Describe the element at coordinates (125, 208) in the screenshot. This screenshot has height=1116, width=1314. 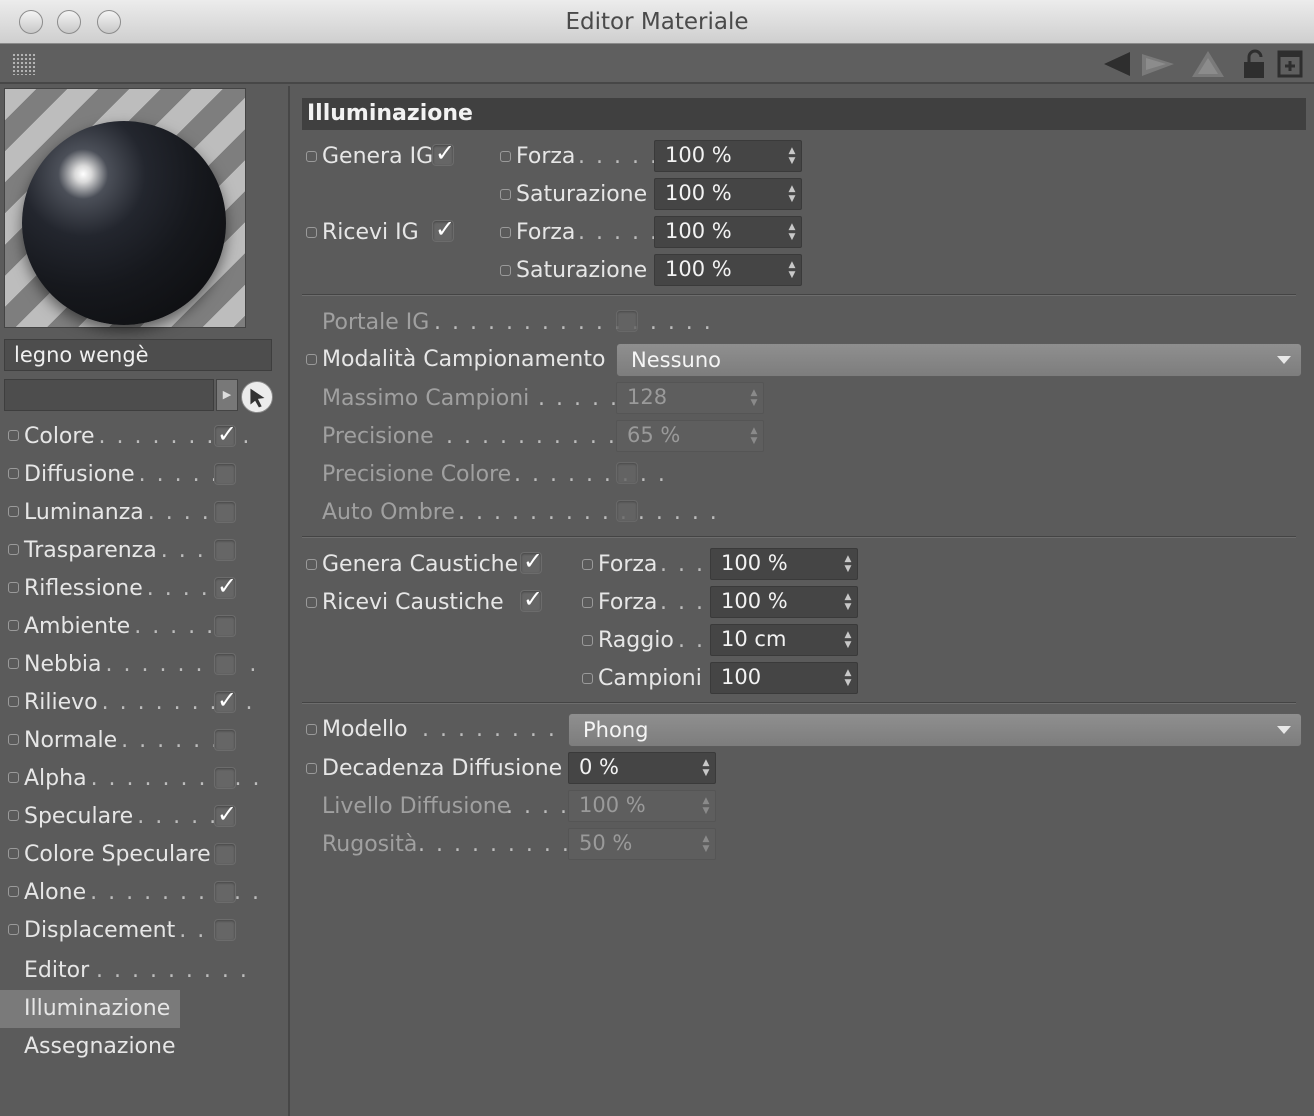
I see `material-preview` at that location.